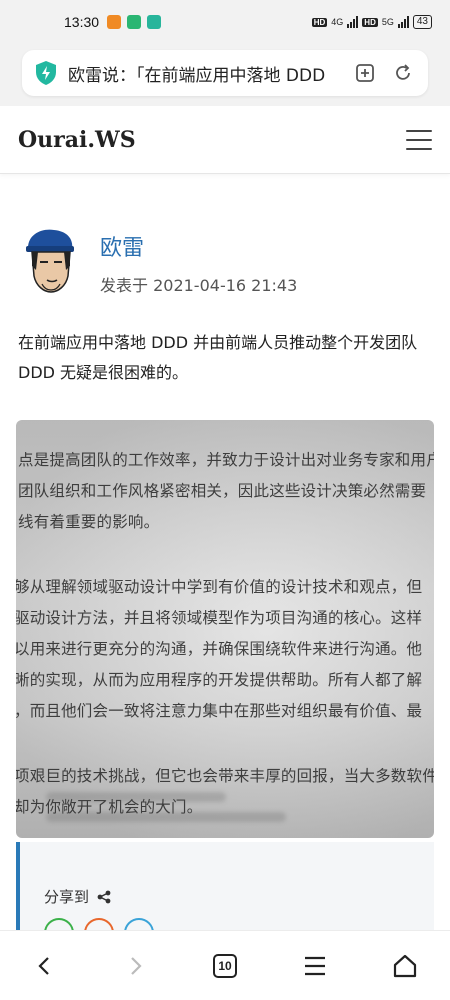 This screenshot has height=1000, width=450. Describe the element at coordinates (77, 140) in the screenshot. I see `site-title: Ourai.WS` at that location.